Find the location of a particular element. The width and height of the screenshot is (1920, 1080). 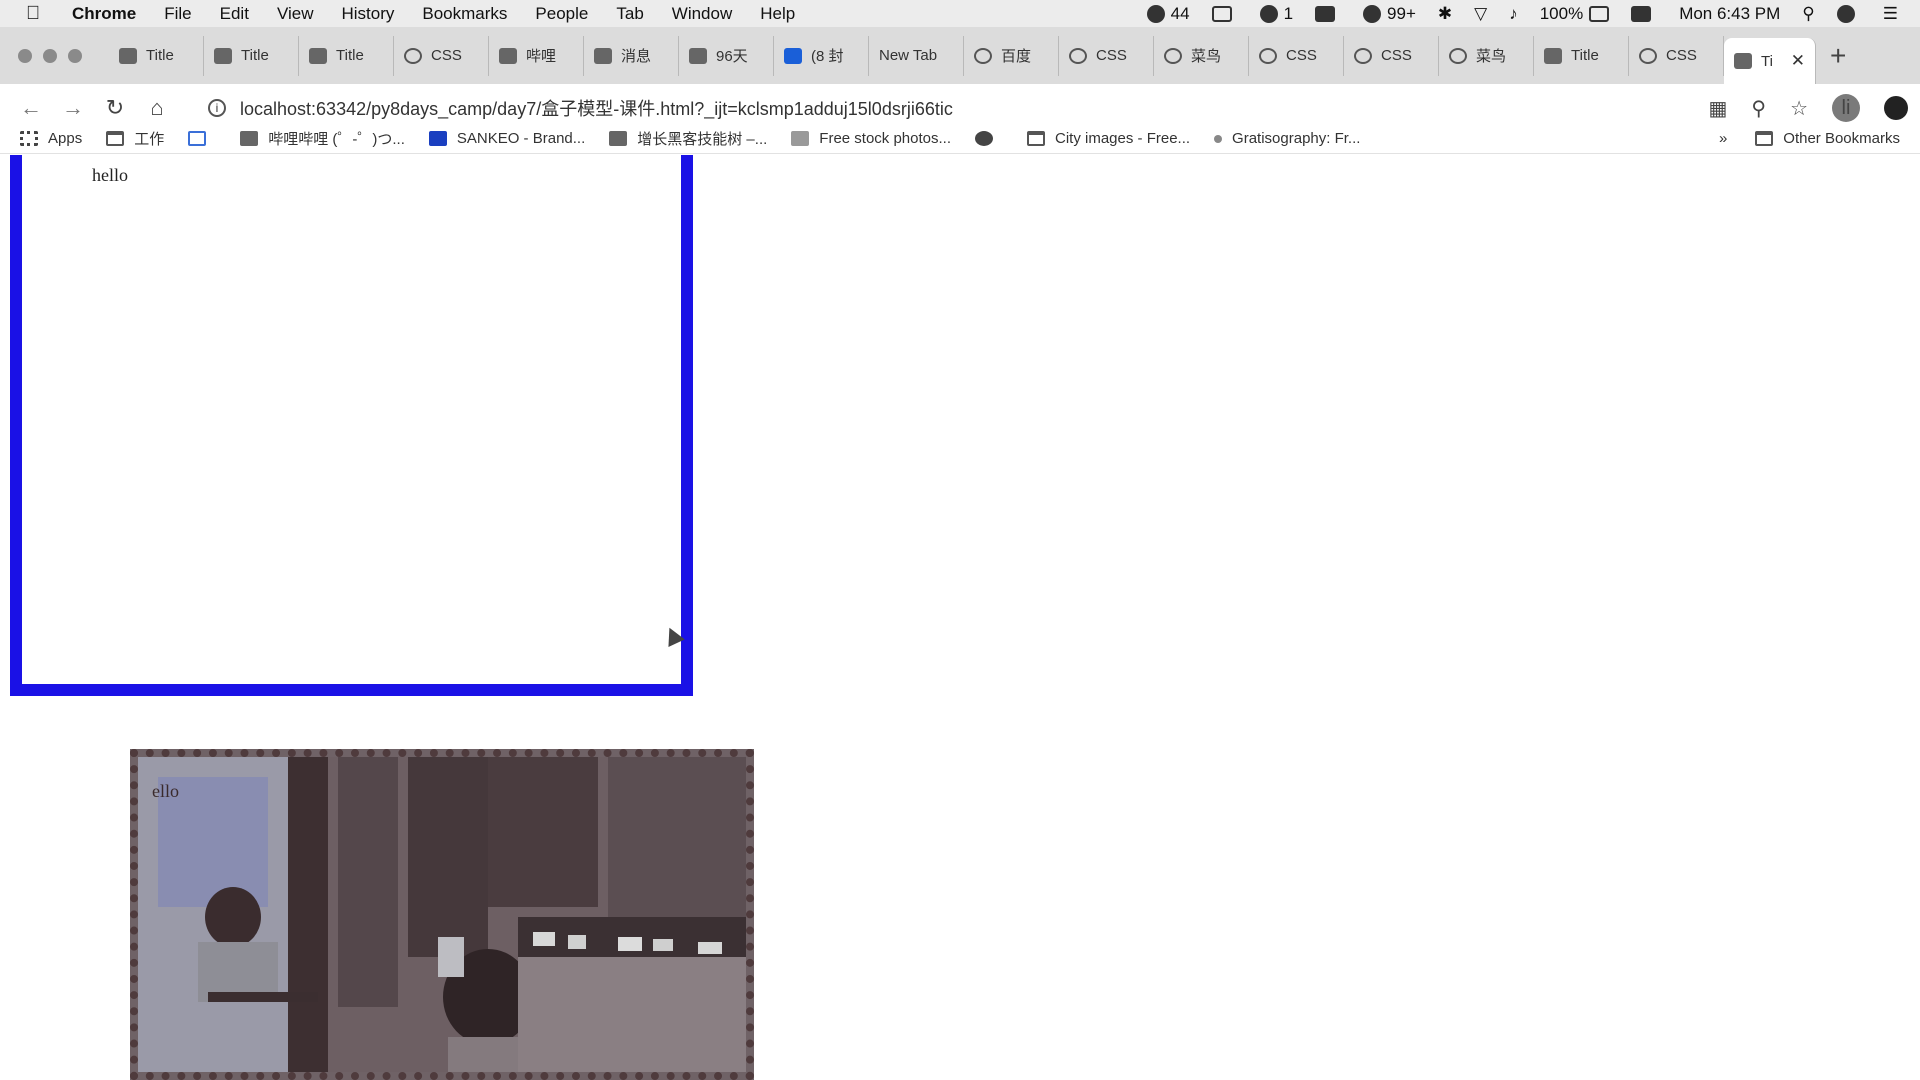

tab-14: CSS is located at coordinates (1391, 55).